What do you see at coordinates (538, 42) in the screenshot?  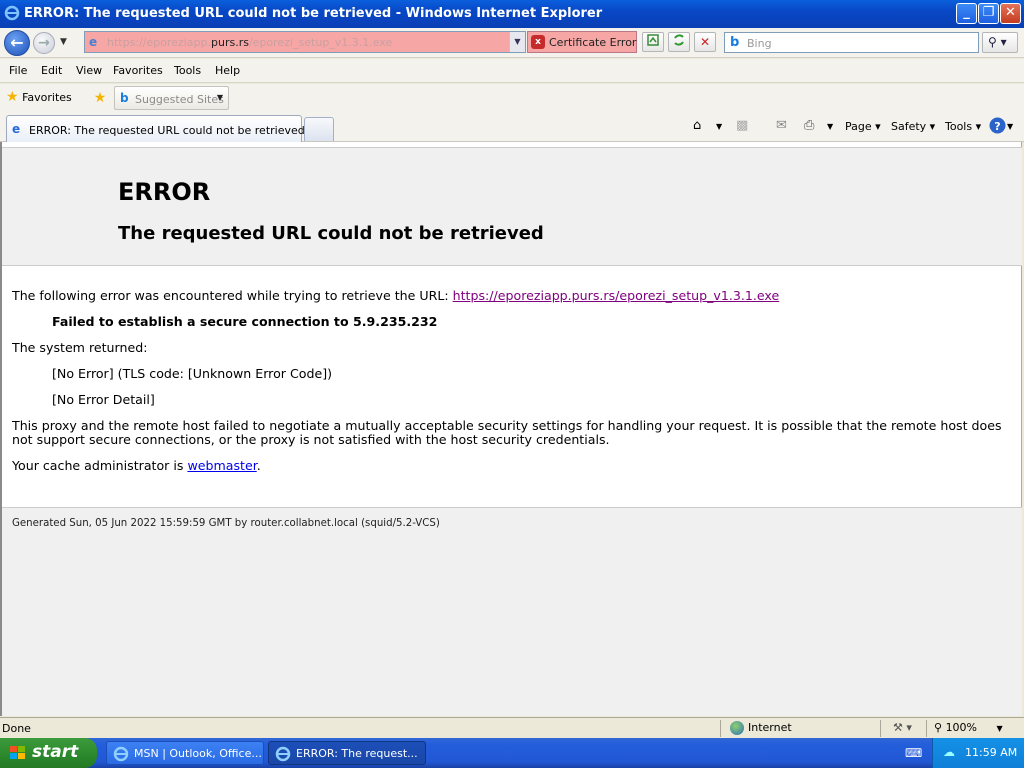 I see `shield-icon: x` at bounding box center [538, 42].